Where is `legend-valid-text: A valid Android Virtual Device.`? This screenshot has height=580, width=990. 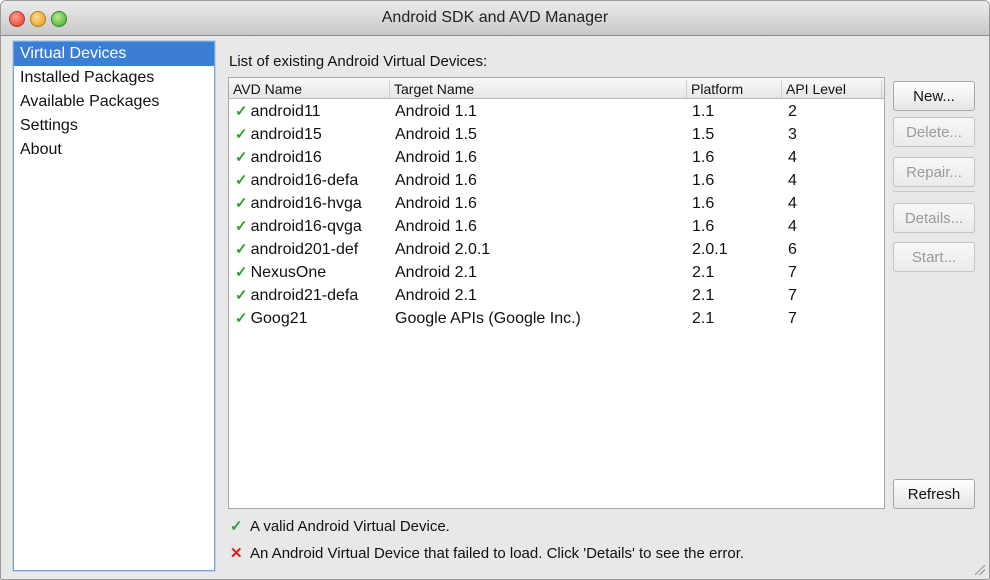 legend-valid-text: A valid Android Virtual Device. is located at coordinates (350, 526).